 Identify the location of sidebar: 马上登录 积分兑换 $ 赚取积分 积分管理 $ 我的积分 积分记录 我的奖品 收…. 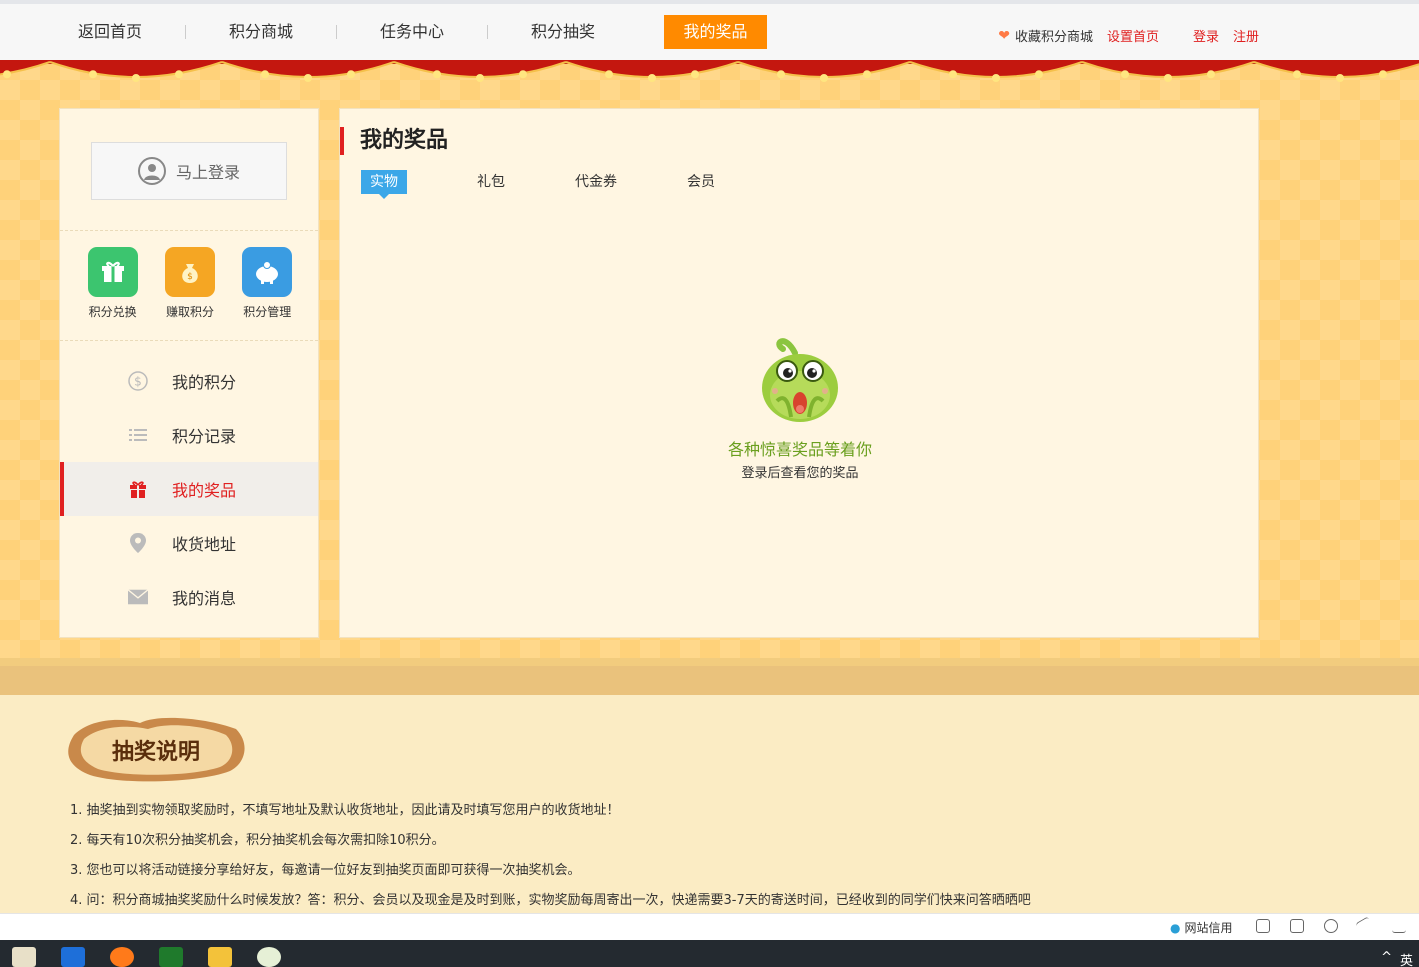
(189, 373).